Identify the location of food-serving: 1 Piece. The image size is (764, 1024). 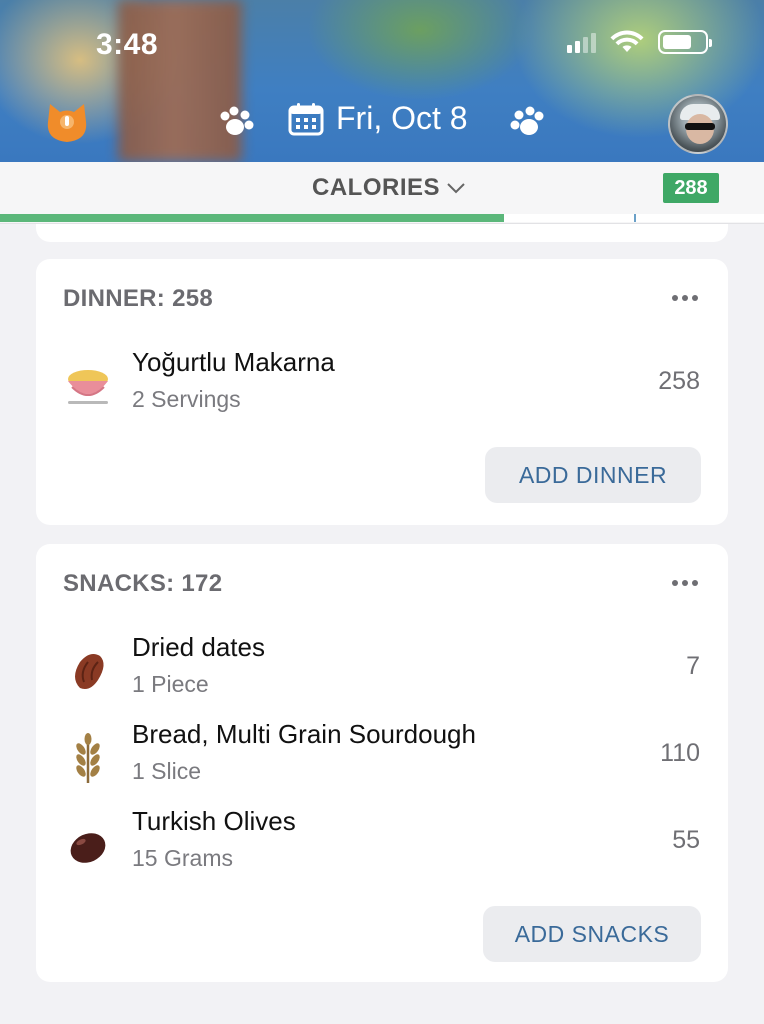
(170, 684).